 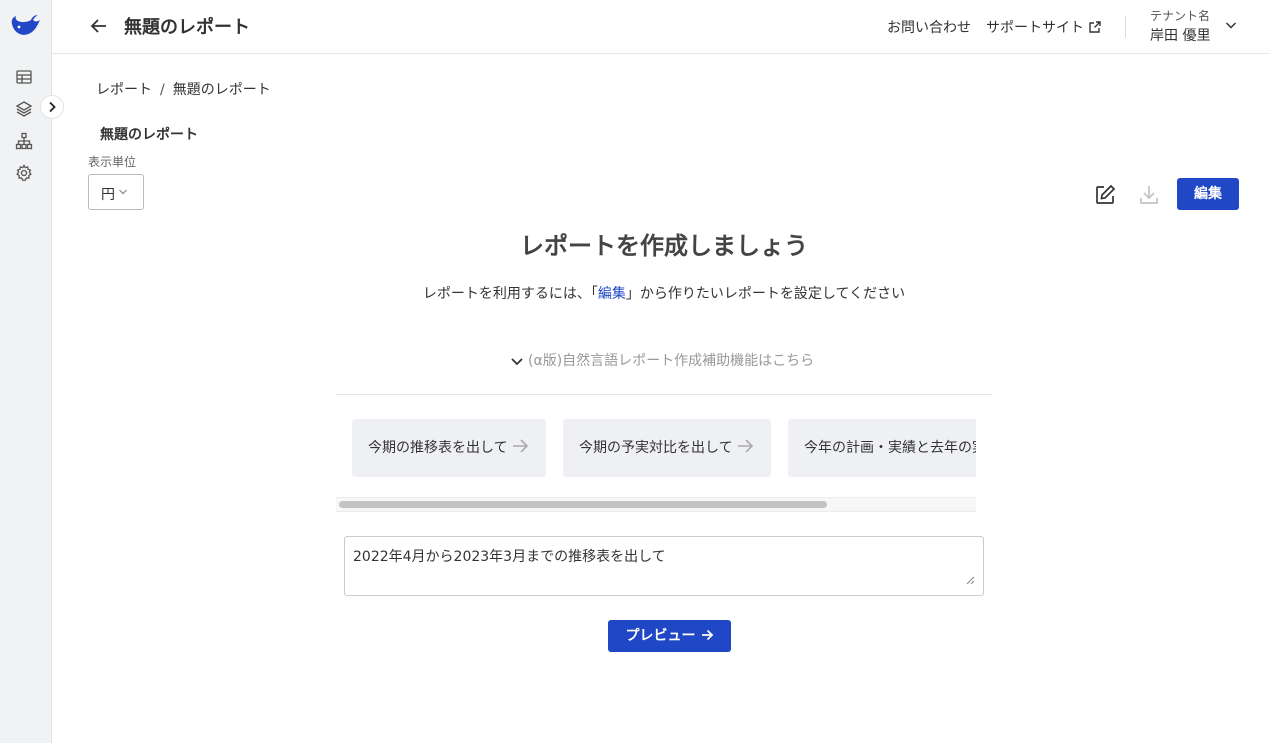 I want to click on breadcrumb: レポート / 無題のレポート, so click(x=183, y=89).